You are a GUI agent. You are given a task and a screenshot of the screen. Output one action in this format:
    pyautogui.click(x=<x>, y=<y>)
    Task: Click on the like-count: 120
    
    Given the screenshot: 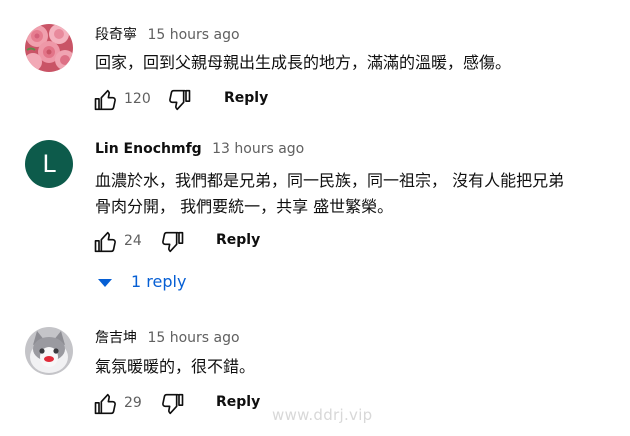 What is the action you would take?
    pyautogui.click(x=137, y=99)
    